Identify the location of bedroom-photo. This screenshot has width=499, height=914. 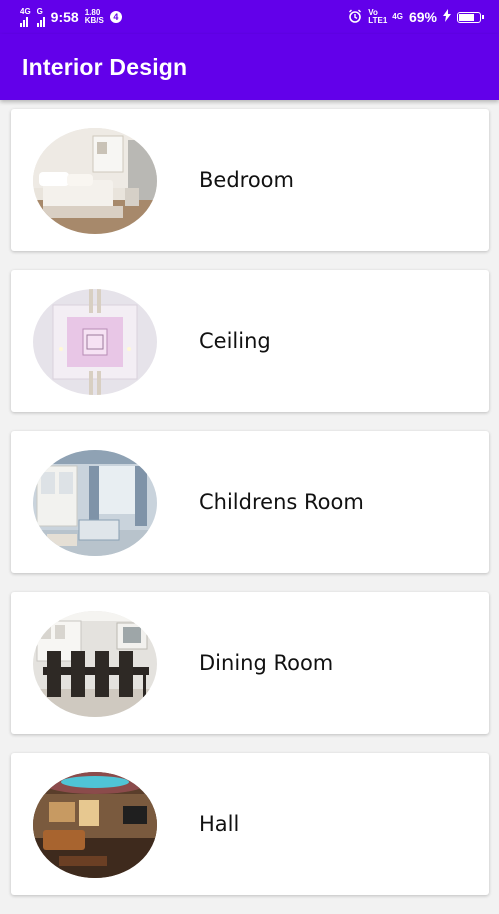
(95, 181).